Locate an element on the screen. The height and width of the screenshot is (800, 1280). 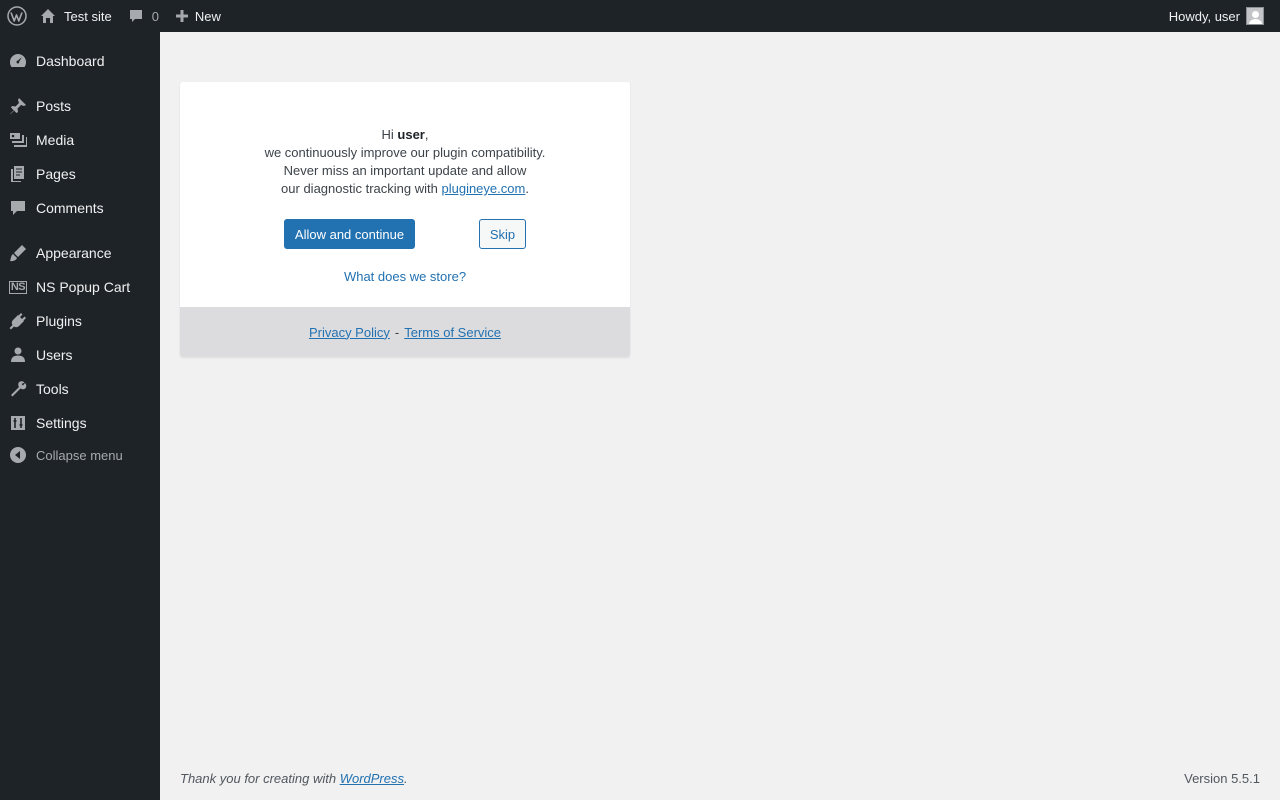
sidebar-item-users: Users is located at coordinates (80, 355).